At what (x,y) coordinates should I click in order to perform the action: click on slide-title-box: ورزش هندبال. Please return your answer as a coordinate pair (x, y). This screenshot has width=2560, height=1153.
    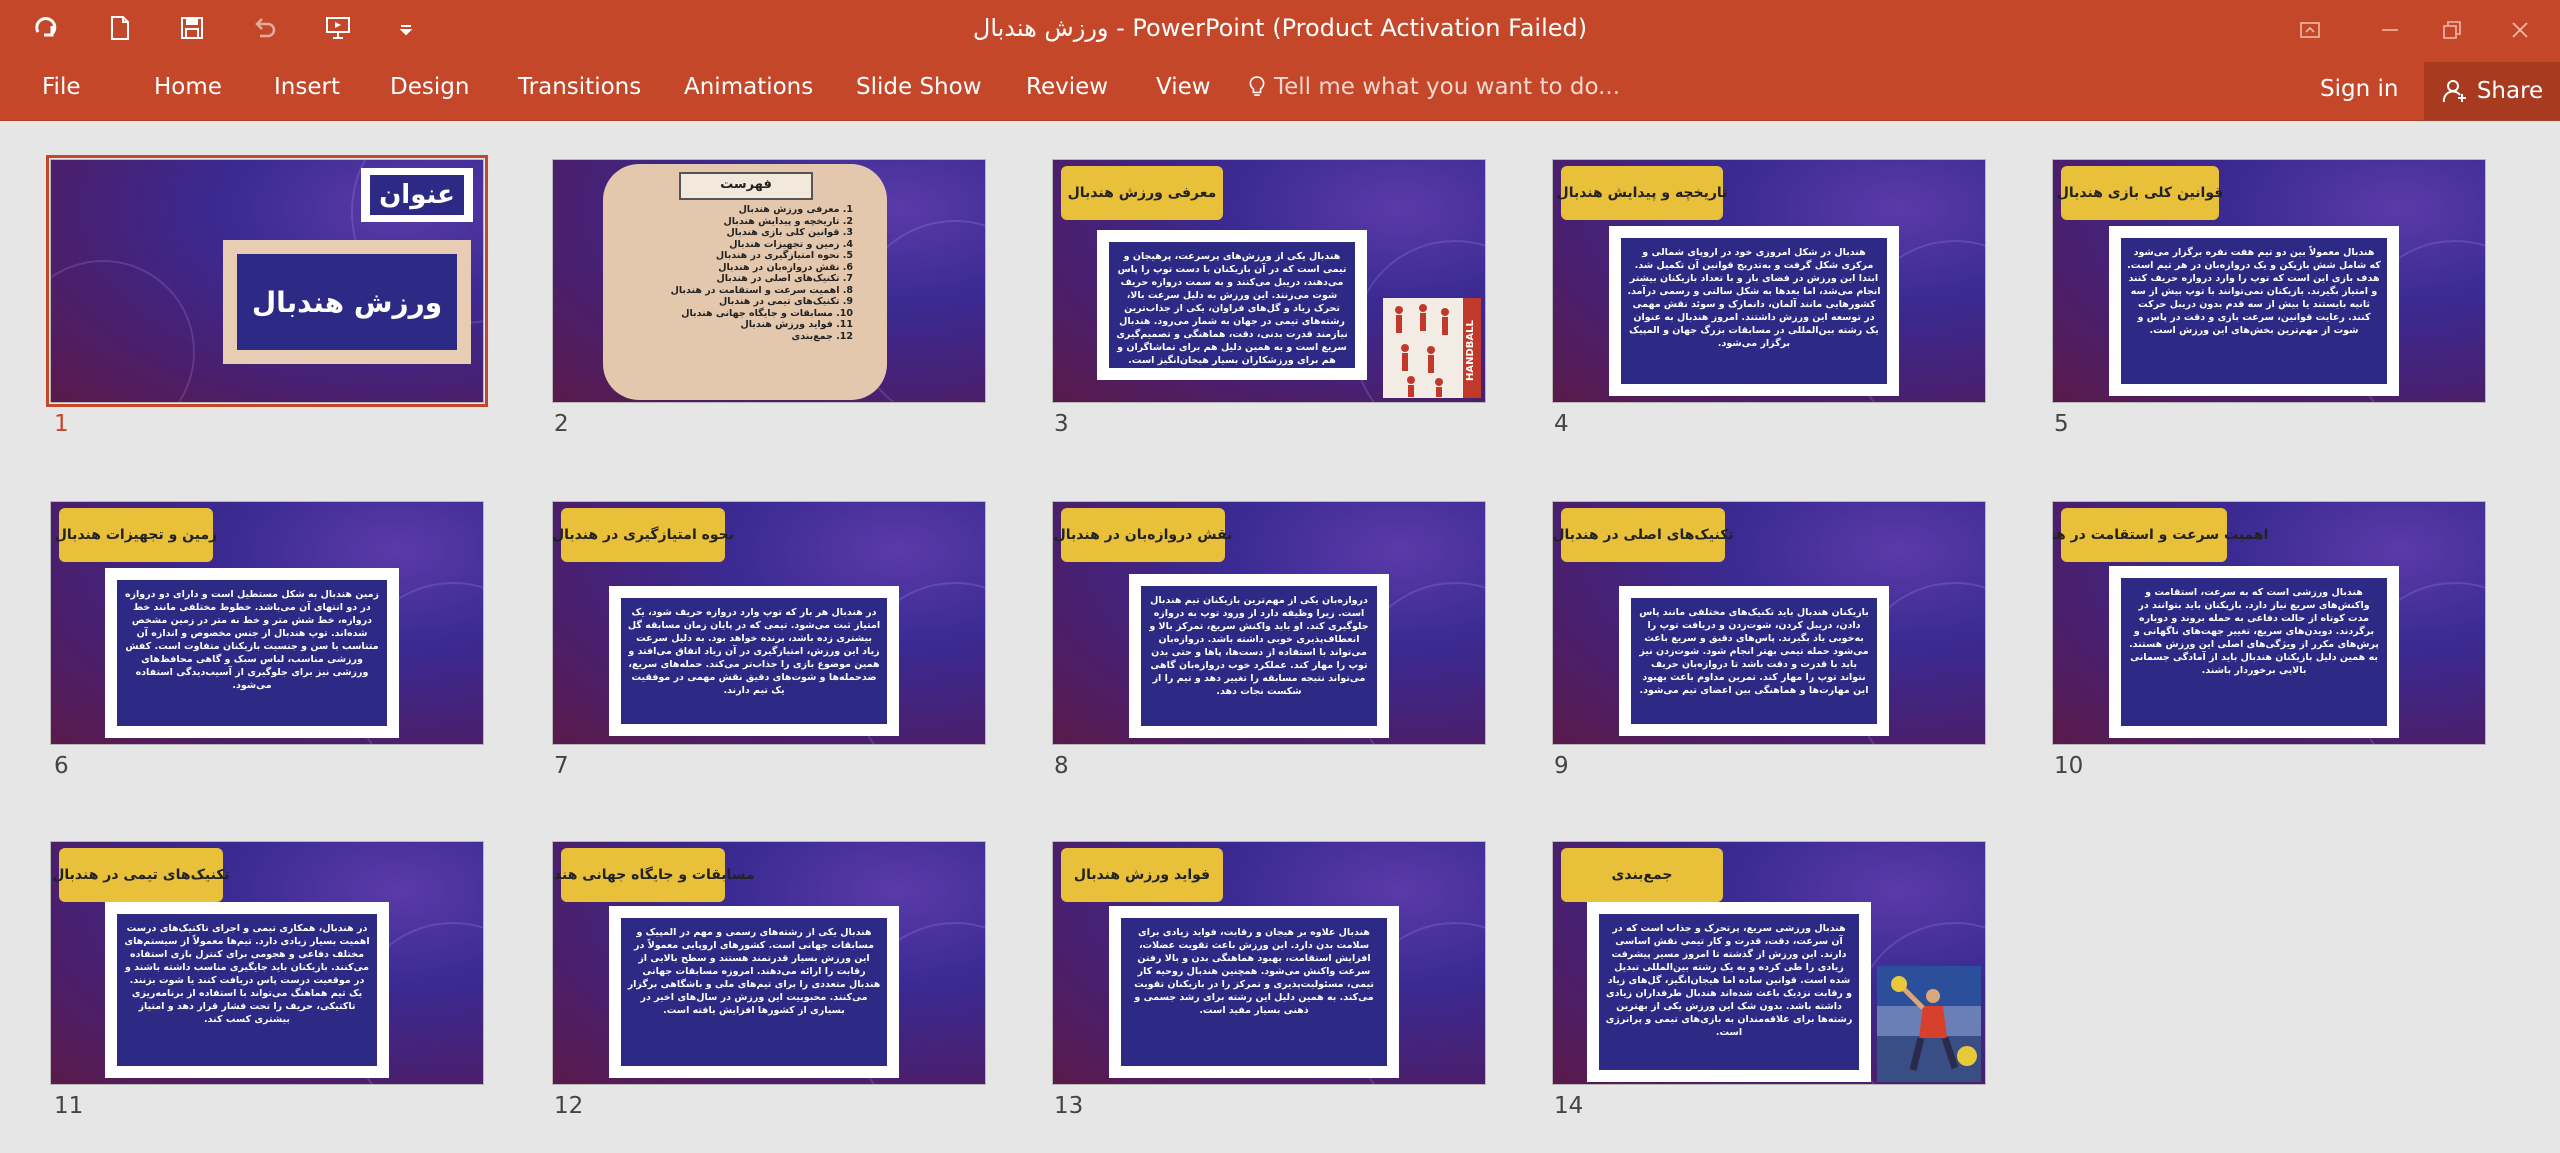
    Looking at the image, I should click on (347, 302).